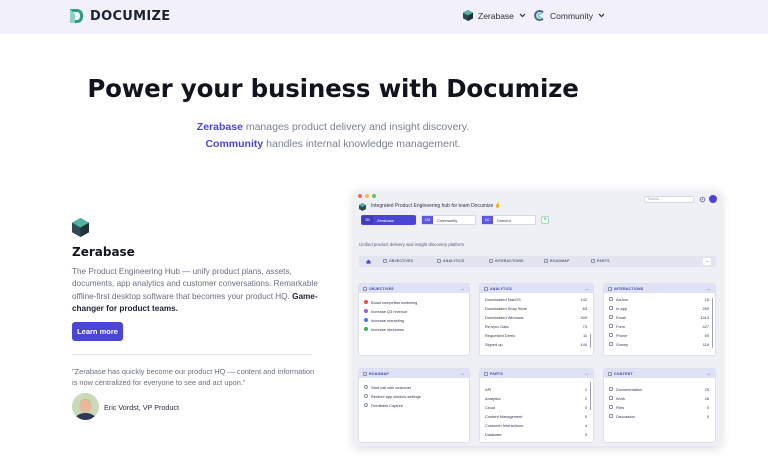 This screenshot has width=768, height=471. Describe the element at coordinates (536, 407) in the screenshot. I see `table-row: Cloud 0` at that location.